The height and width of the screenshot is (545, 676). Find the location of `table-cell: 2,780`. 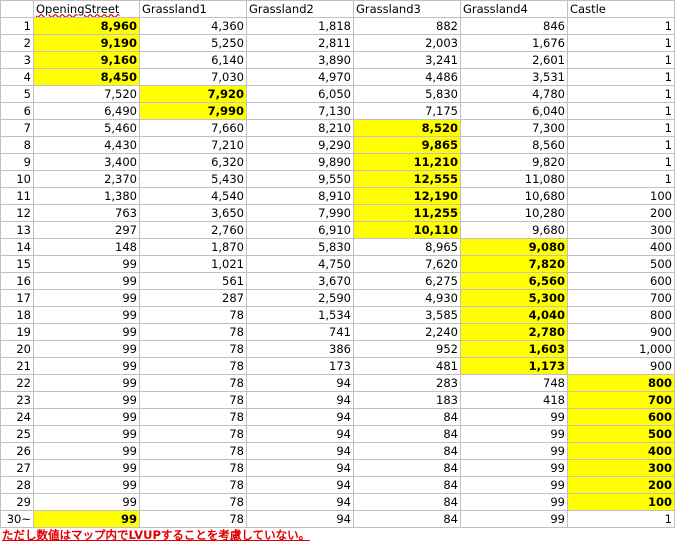

table-cell: 2,780 is located at coordinates (514, 332).